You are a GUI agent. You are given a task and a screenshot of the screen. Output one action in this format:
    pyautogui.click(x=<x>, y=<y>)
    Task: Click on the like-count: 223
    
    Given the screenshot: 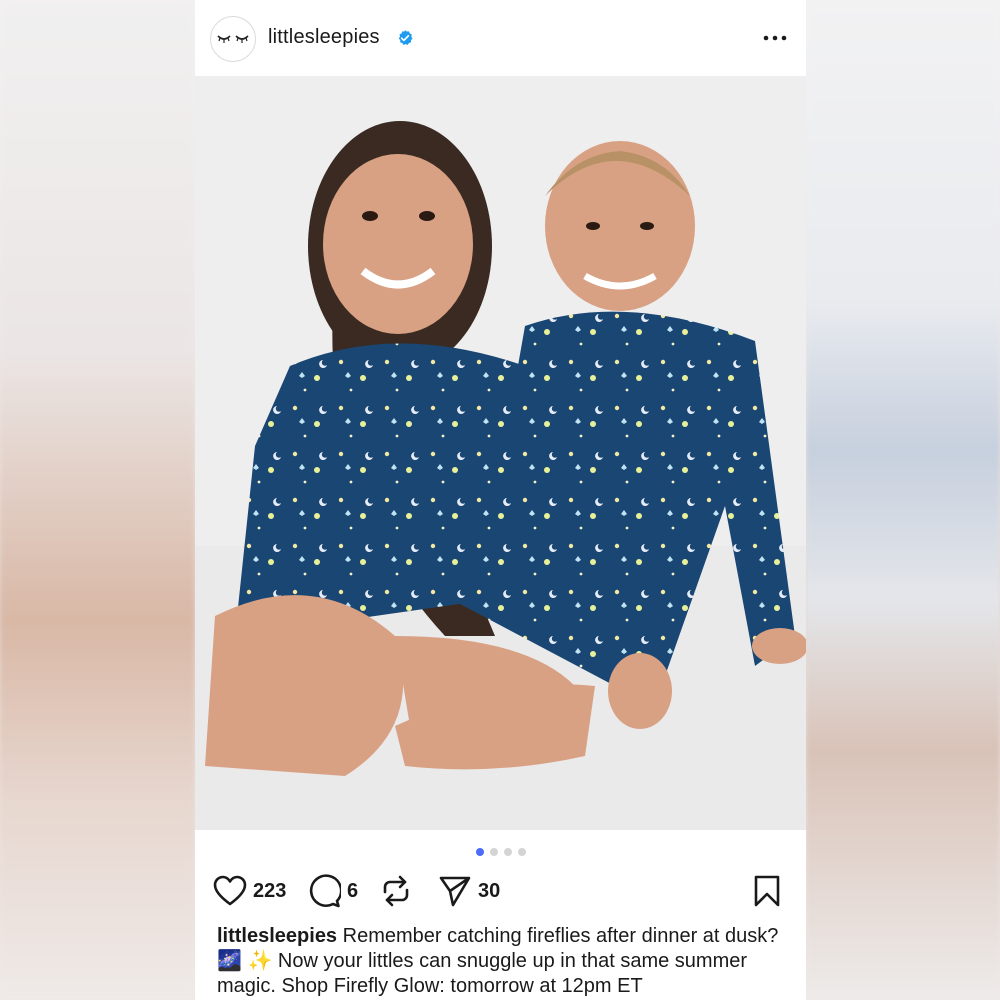 What is the action you would take?
    pyautogui.click(x=270, y=890)
    